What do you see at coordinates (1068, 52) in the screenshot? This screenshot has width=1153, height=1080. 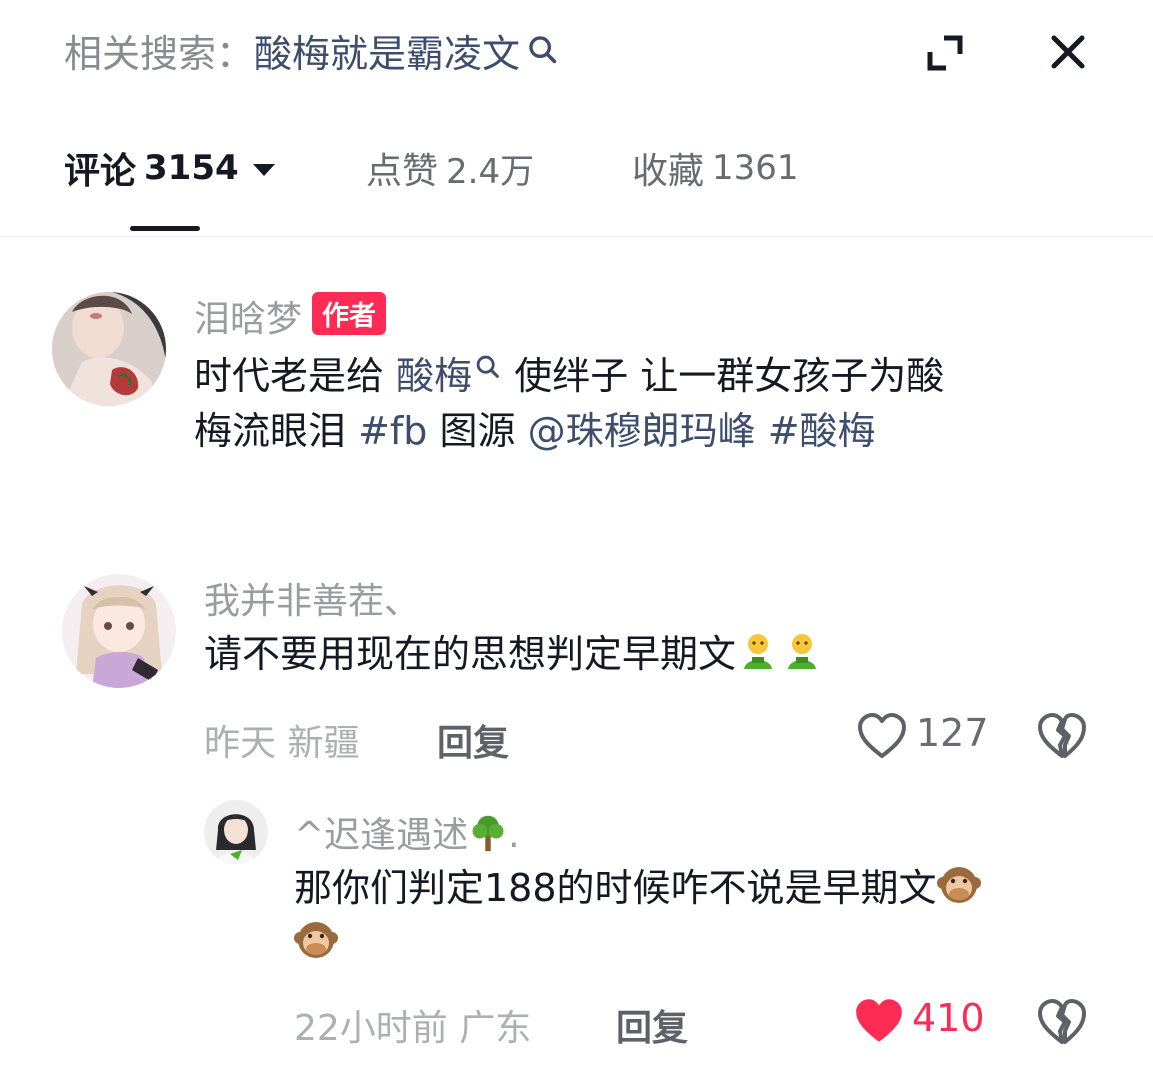 I see `close-icon` at bounding box center [1068, 52].